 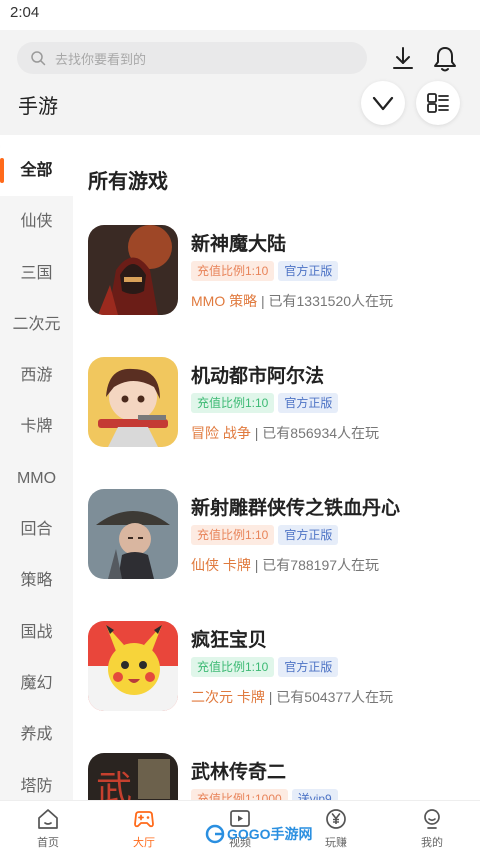 I want to click on vip-tag: 送vip9, so click(x=314, y=794).